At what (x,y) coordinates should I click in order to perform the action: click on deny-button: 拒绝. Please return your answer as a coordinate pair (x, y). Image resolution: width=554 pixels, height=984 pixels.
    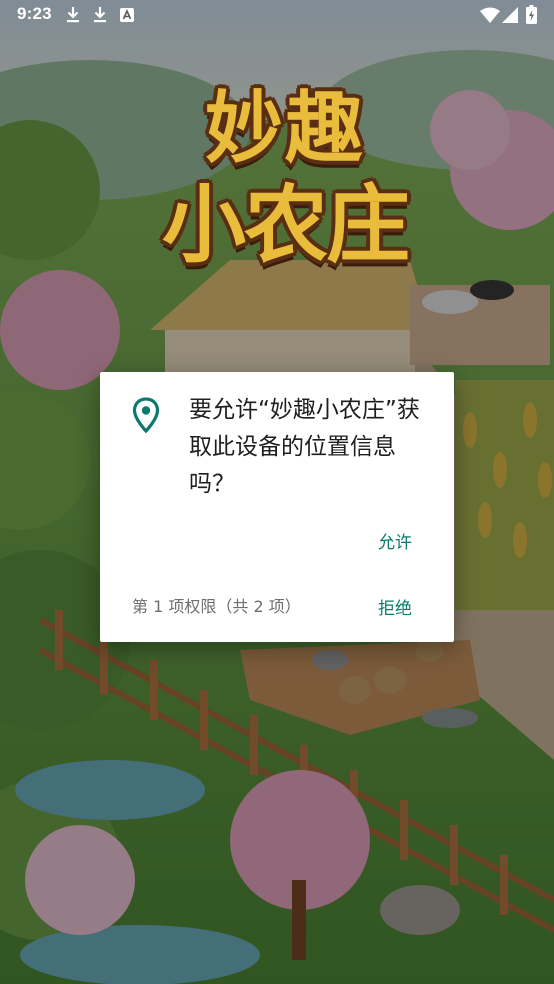
    Looking at the image, I should click on (395, 606).